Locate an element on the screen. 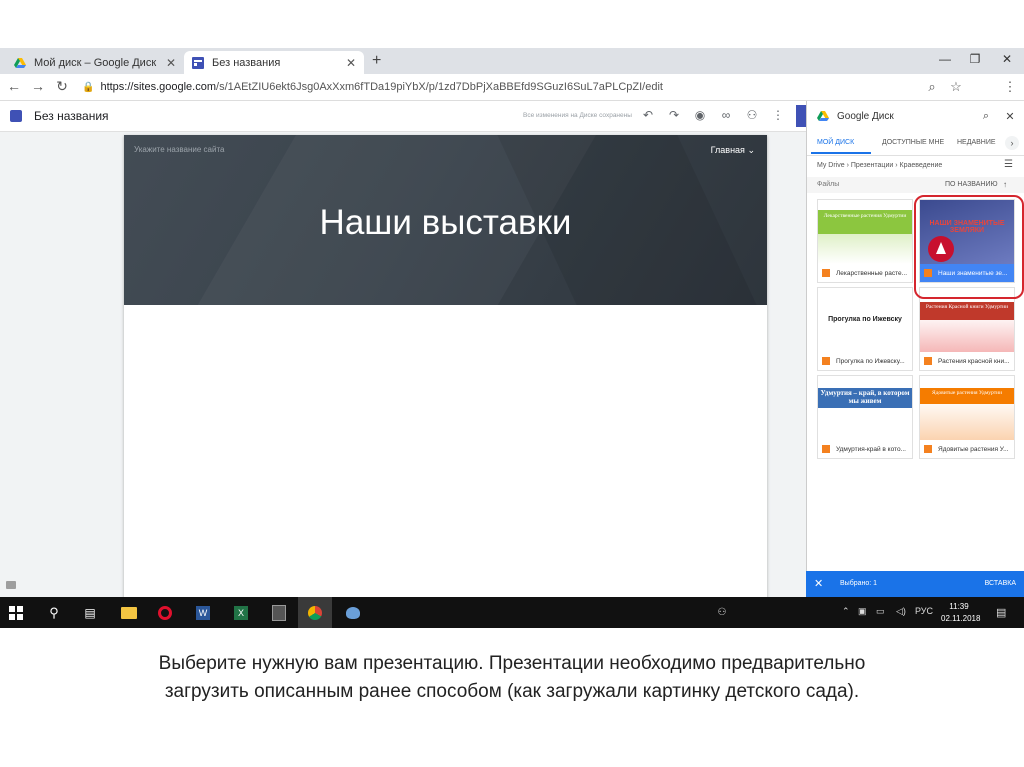 This screenshot has width=1024, height=767. drive-tabs: МОЙ ДИСК ДОСТУПНЫЕ МНЕ НЕДАВНИЕ › is located at coordinates (915, 143).